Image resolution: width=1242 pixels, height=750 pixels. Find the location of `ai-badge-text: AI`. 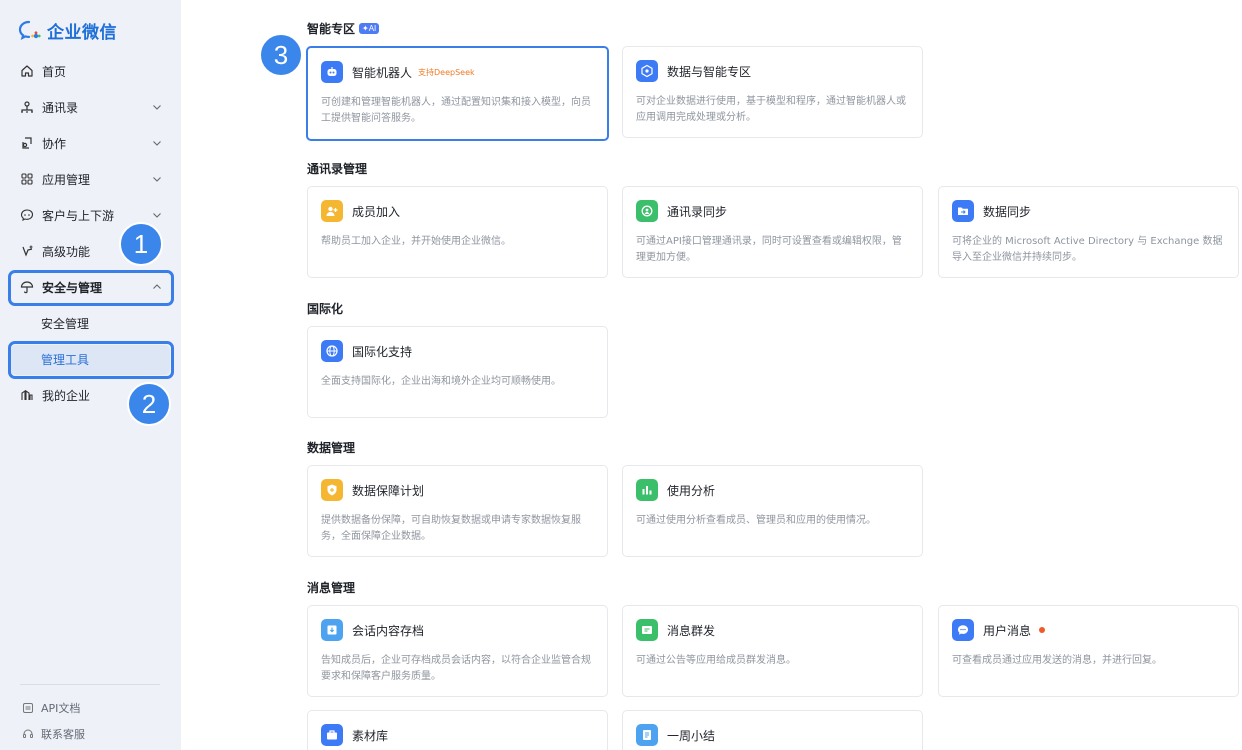

ai-badge-text: AI is located at coordinates (372, 28).